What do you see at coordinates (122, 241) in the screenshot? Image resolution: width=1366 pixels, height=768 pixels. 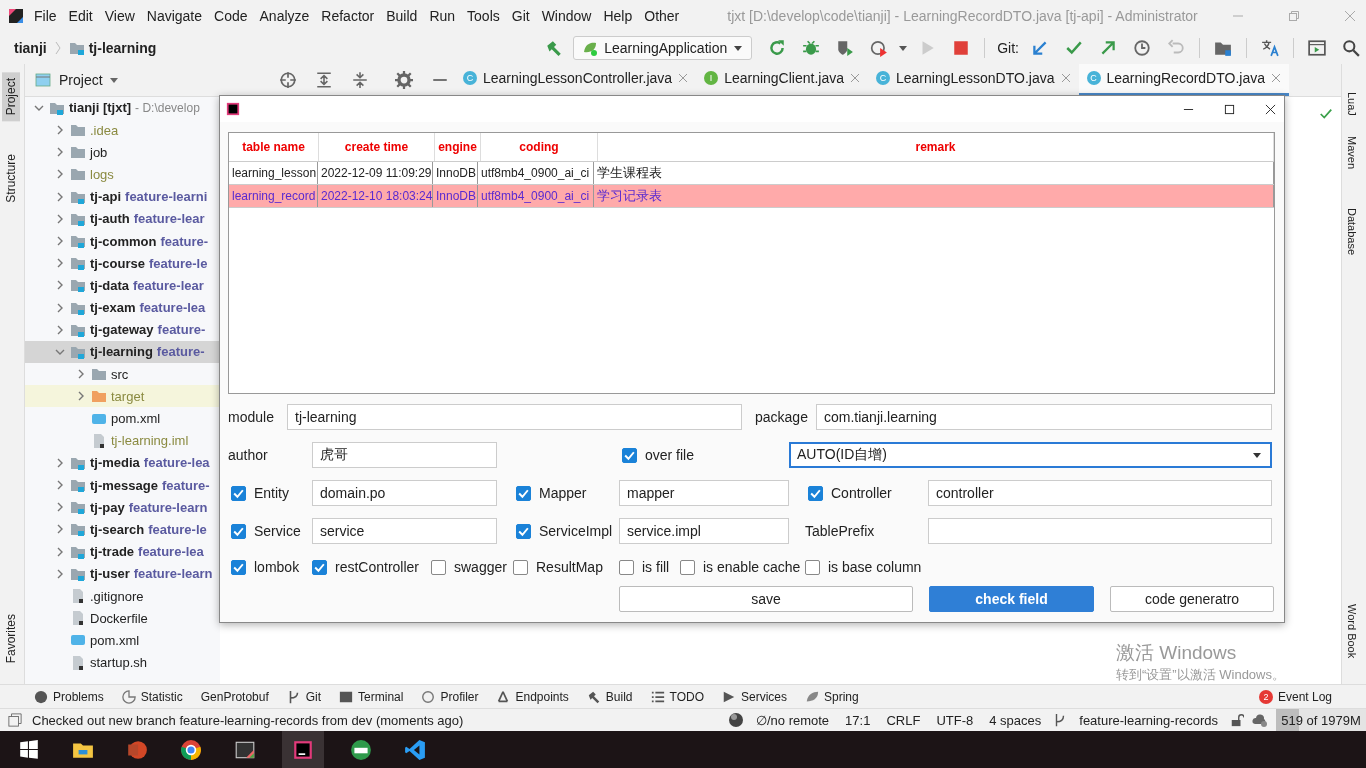 I see `tree-row: tj-common feature-` at bounding box center [122, 241].